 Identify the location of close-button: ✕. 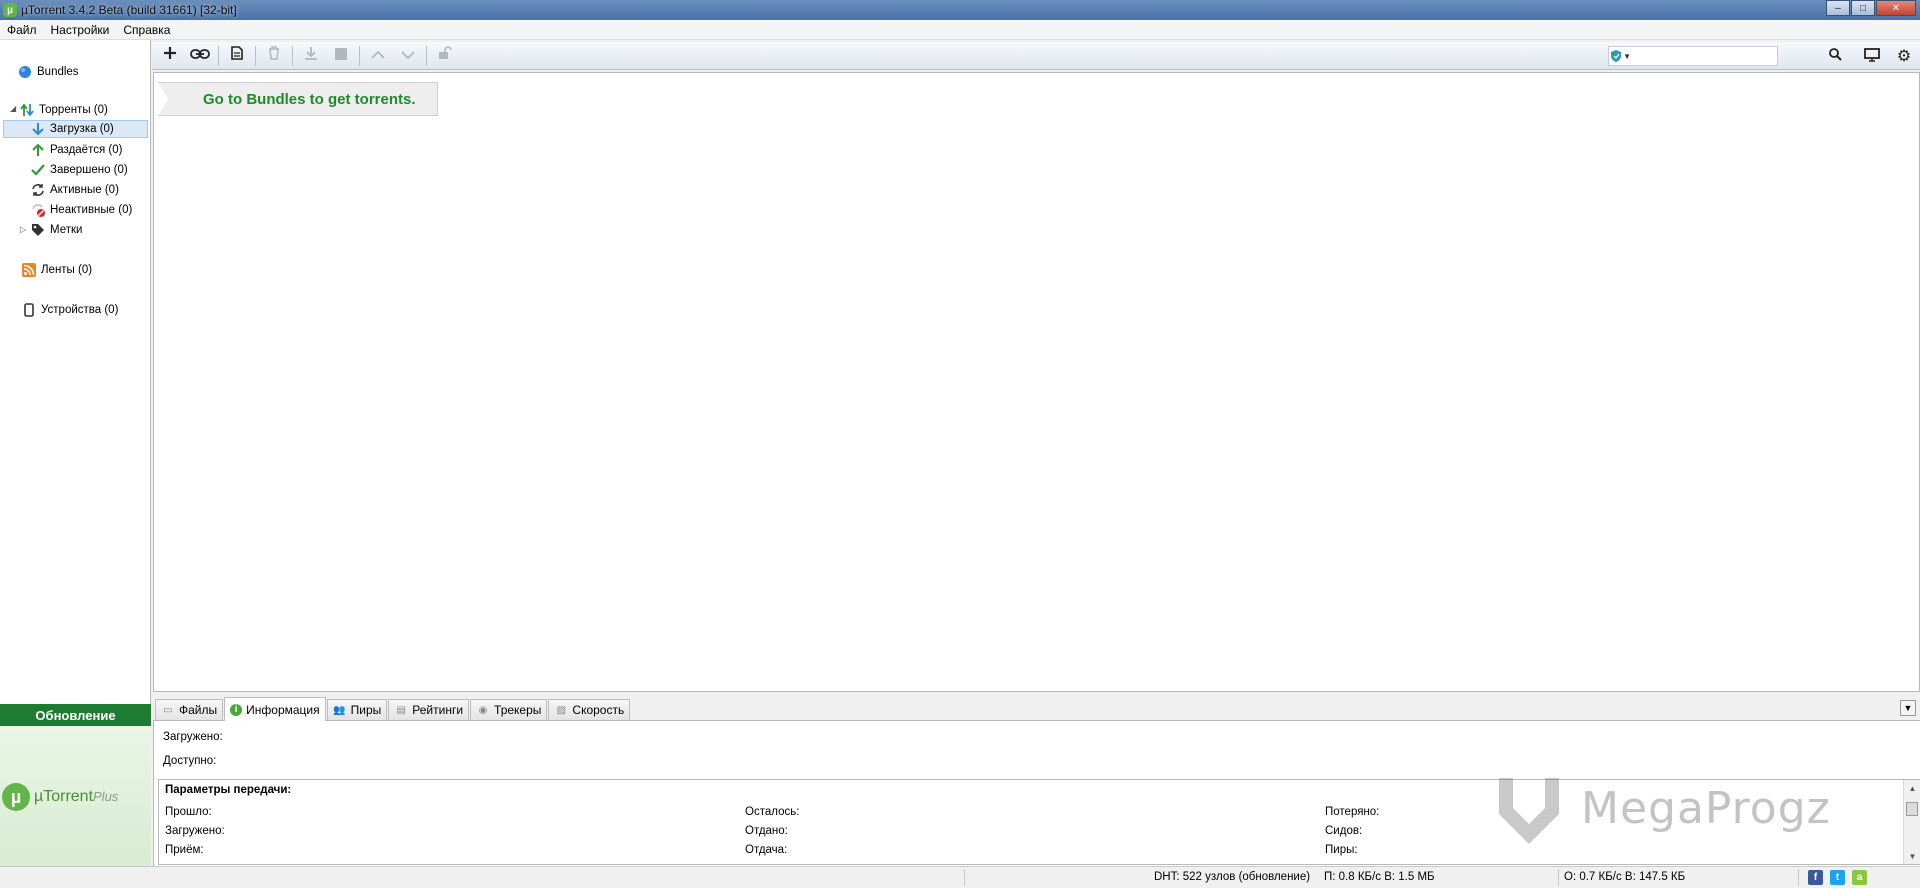
(1896, 8).